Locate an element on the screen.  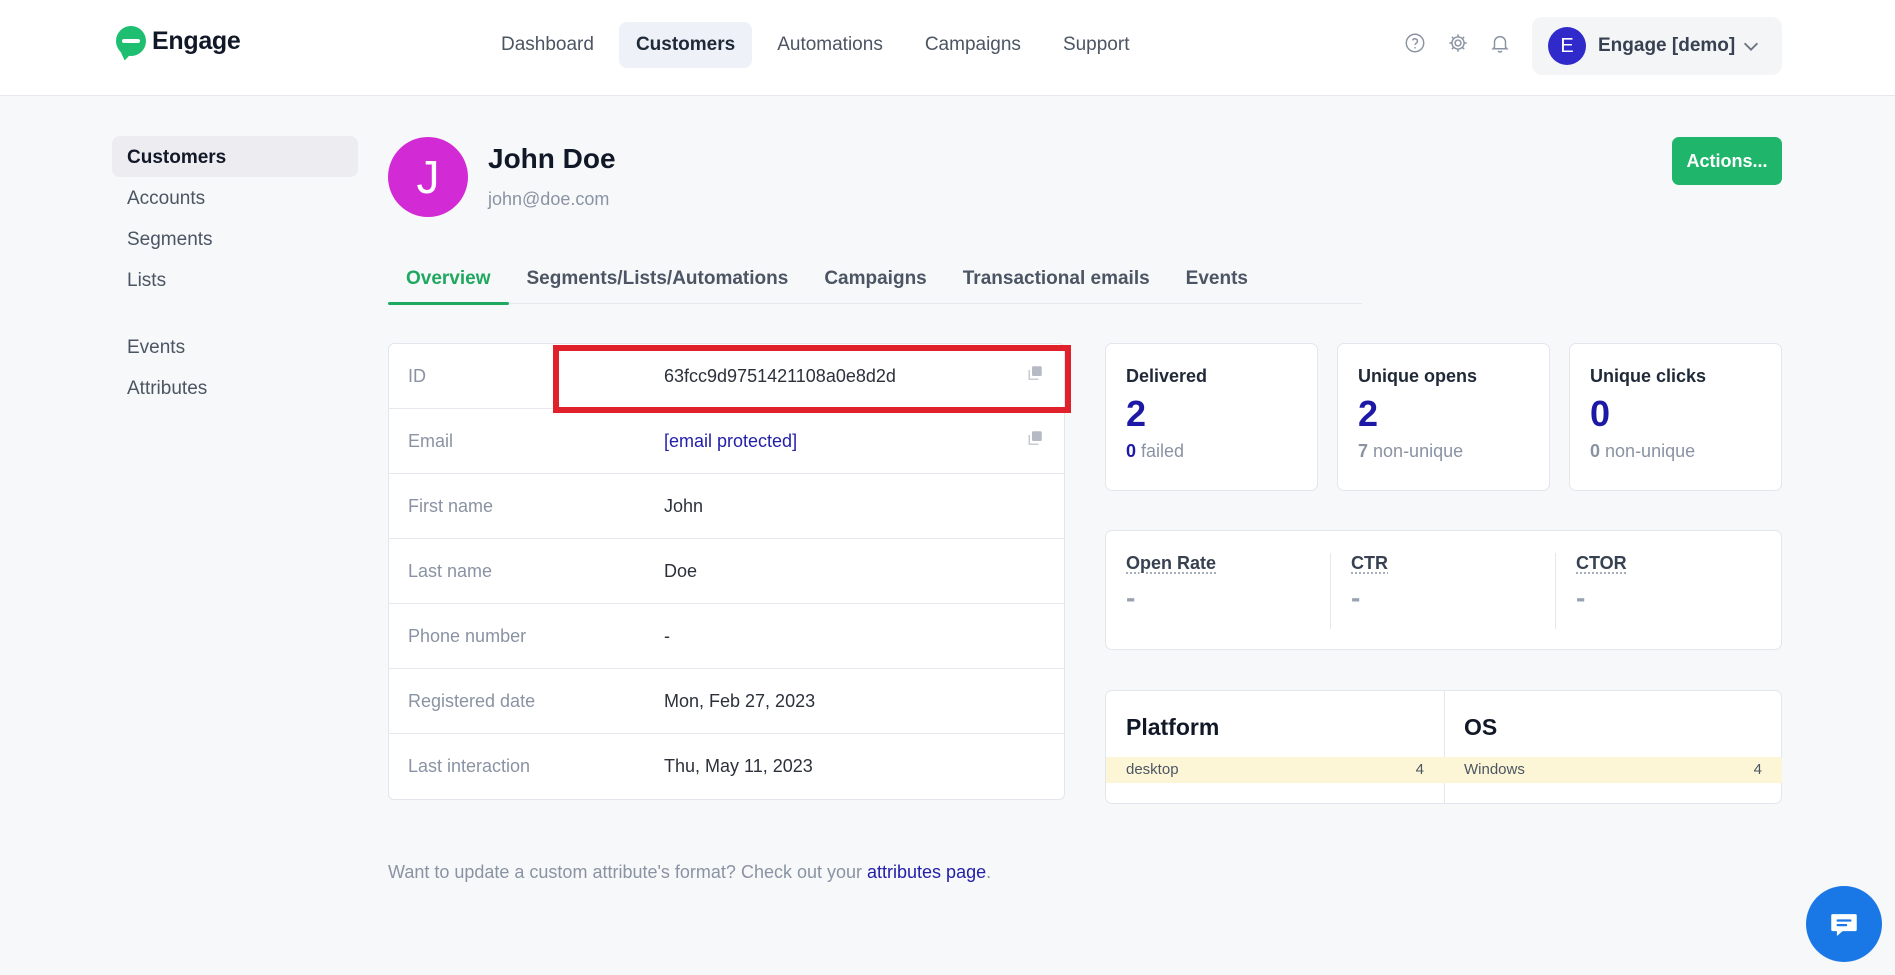
customer-name: John Doe is located at coordinates (552, 158).